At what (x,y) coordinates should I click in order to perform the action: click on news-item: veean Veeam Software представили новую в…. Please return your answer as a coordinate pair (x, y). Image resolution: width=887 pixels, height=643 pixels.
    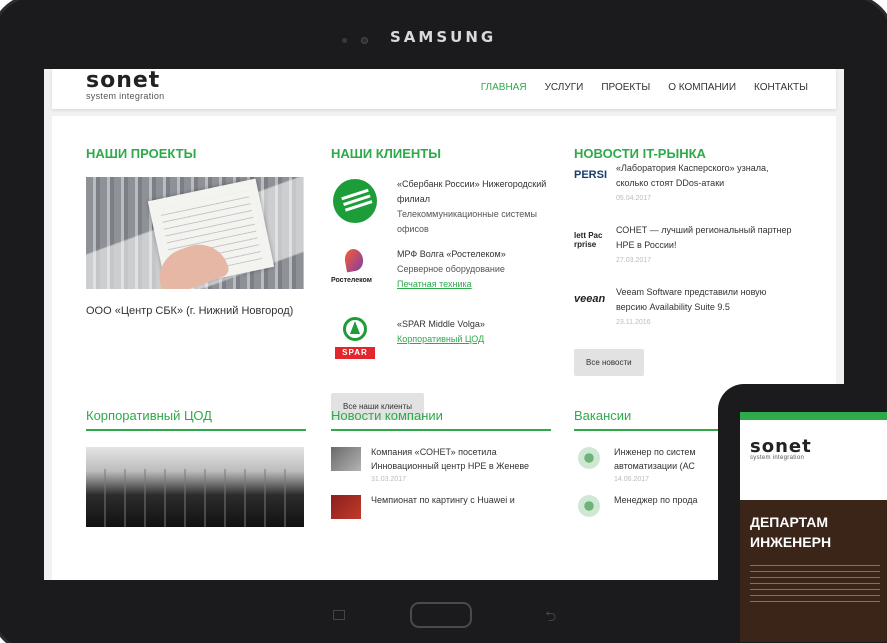
    Looking at the image, I should click on (684, 316).